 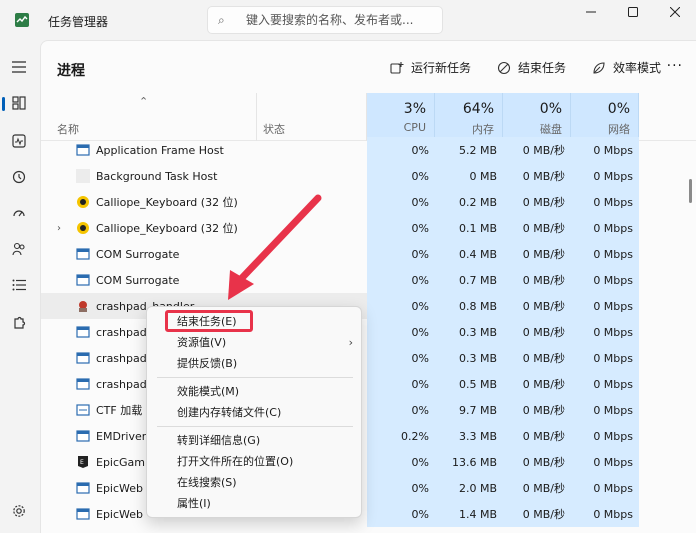 I want to click on column-header-memory: 64% 内存, so click(x=469, y=117).